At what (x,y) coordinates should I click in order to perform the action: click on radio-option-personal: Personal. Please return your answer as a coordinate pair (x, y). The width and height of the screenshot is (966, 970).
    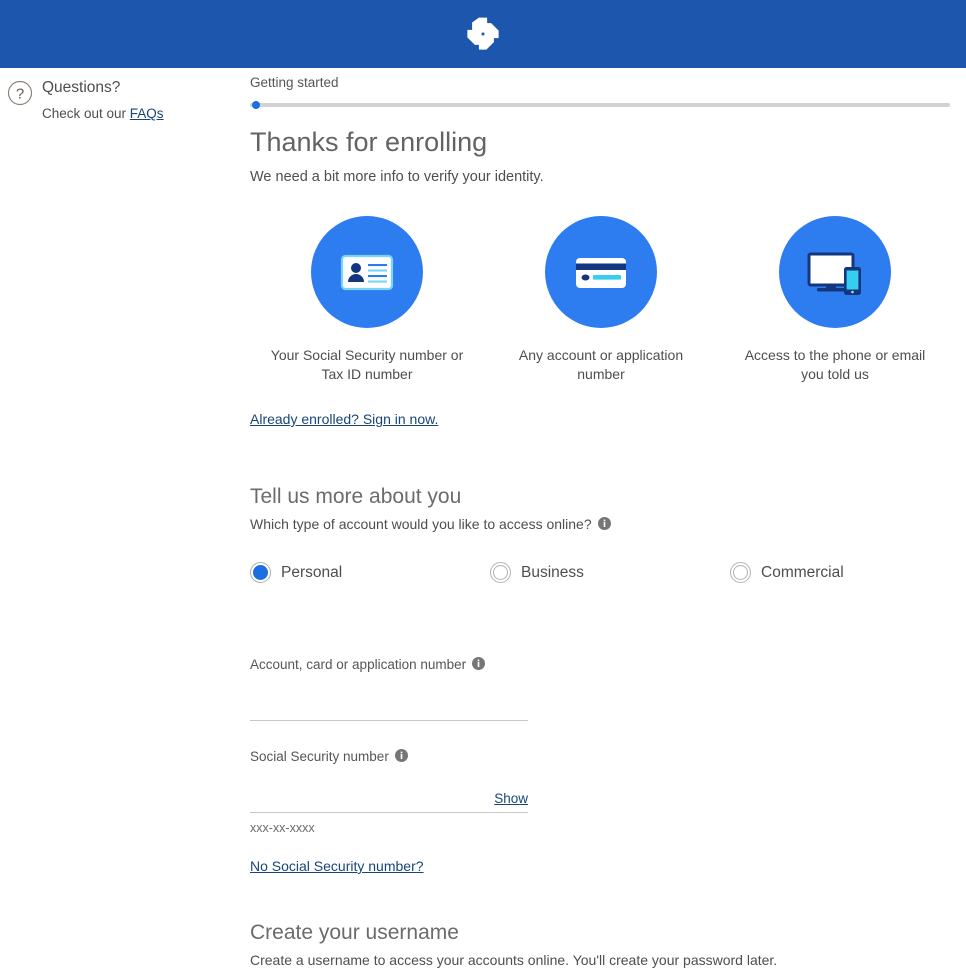
    Looking at the image, I should click on (370, 572).